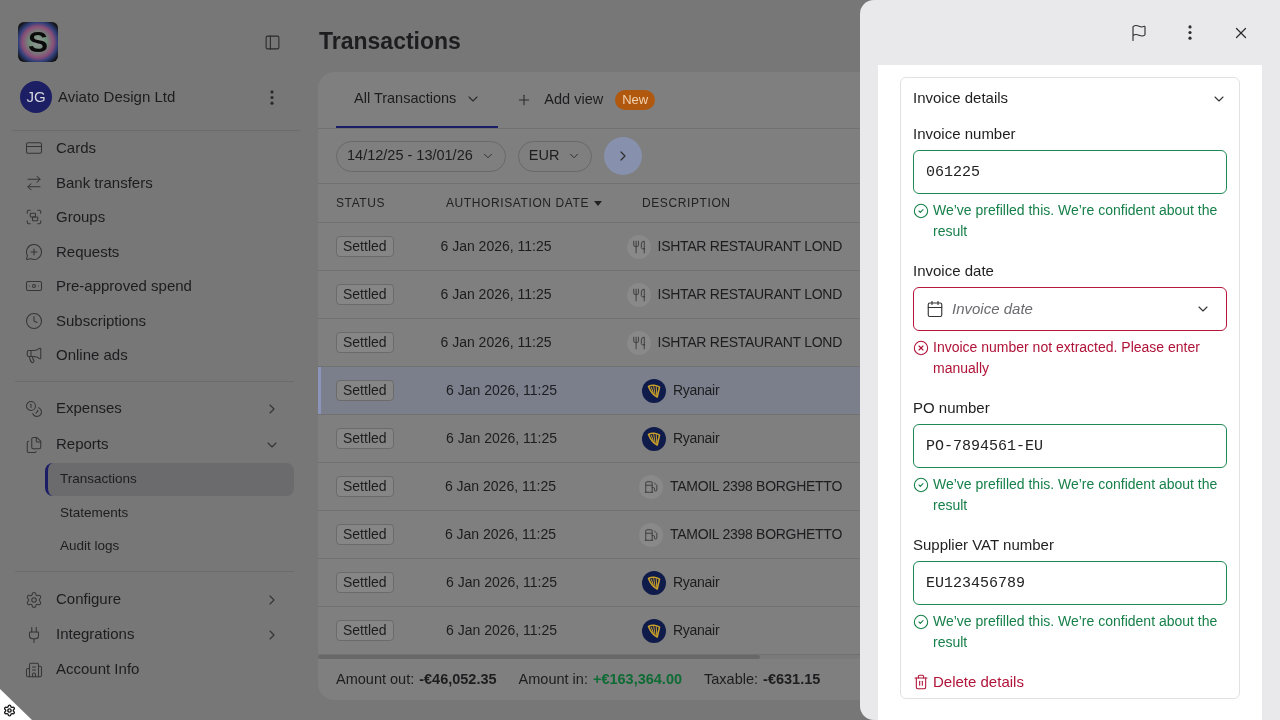 The width and height of the screenshot is (1280, 720). What do you see at coordinates (598, 203) in the screenshot?
I see `sort-caret-icon` at bounding box center [598, 203].